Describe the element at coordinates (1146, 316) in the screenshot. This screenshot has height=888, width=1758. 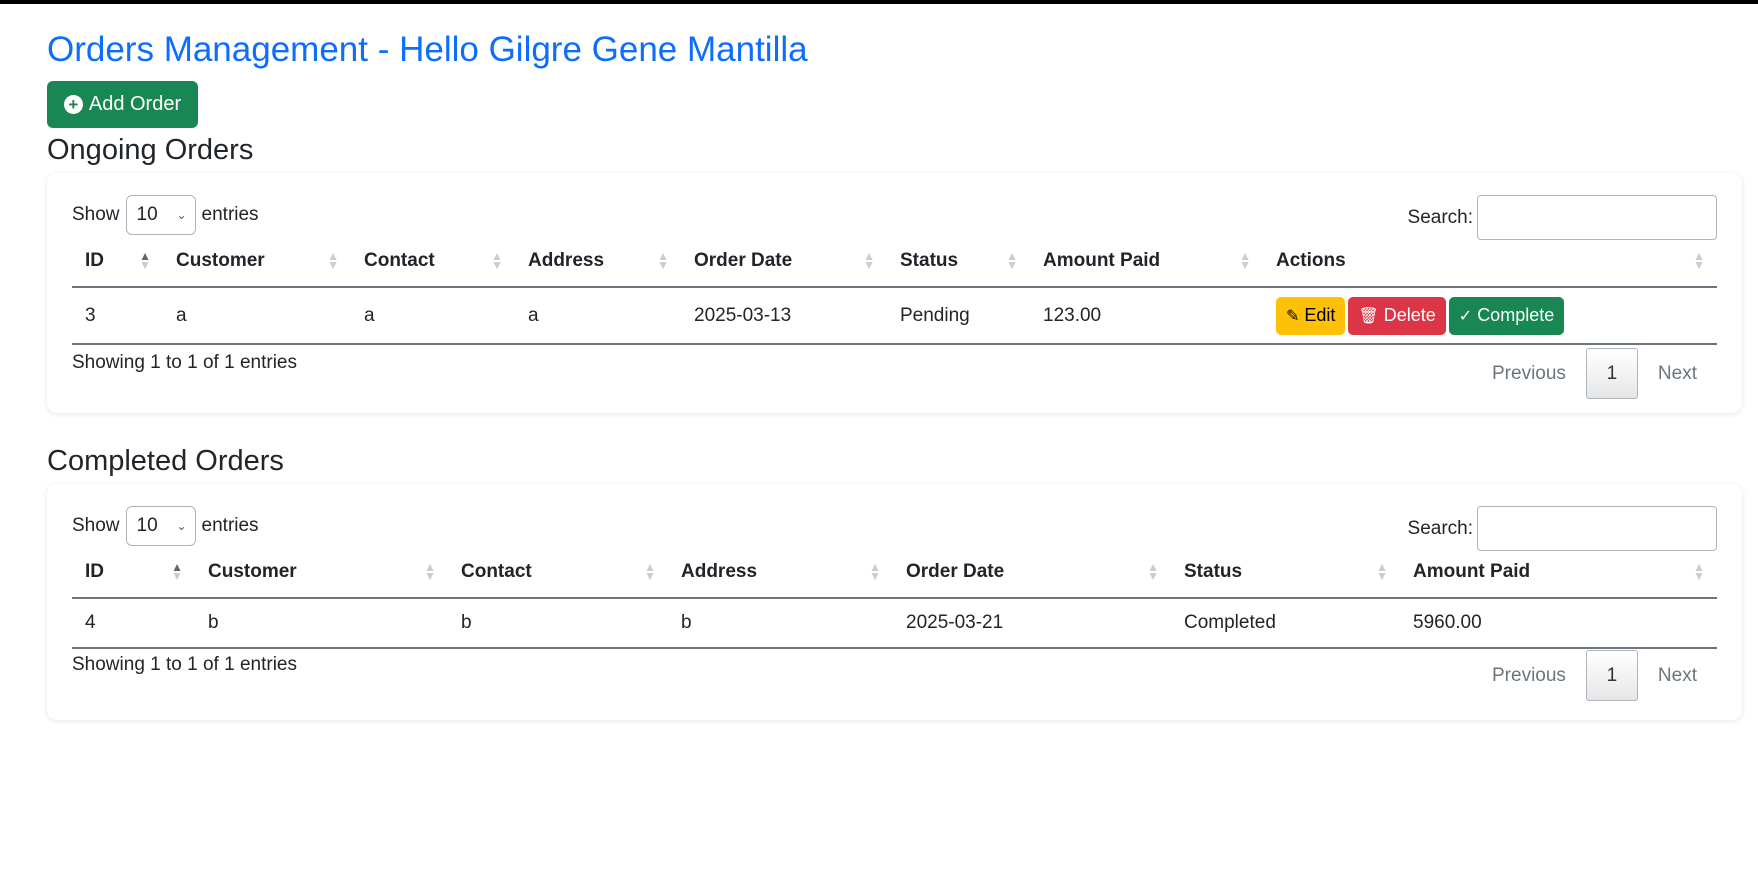
I see `cell-amount-paid: 123.00` at that location.